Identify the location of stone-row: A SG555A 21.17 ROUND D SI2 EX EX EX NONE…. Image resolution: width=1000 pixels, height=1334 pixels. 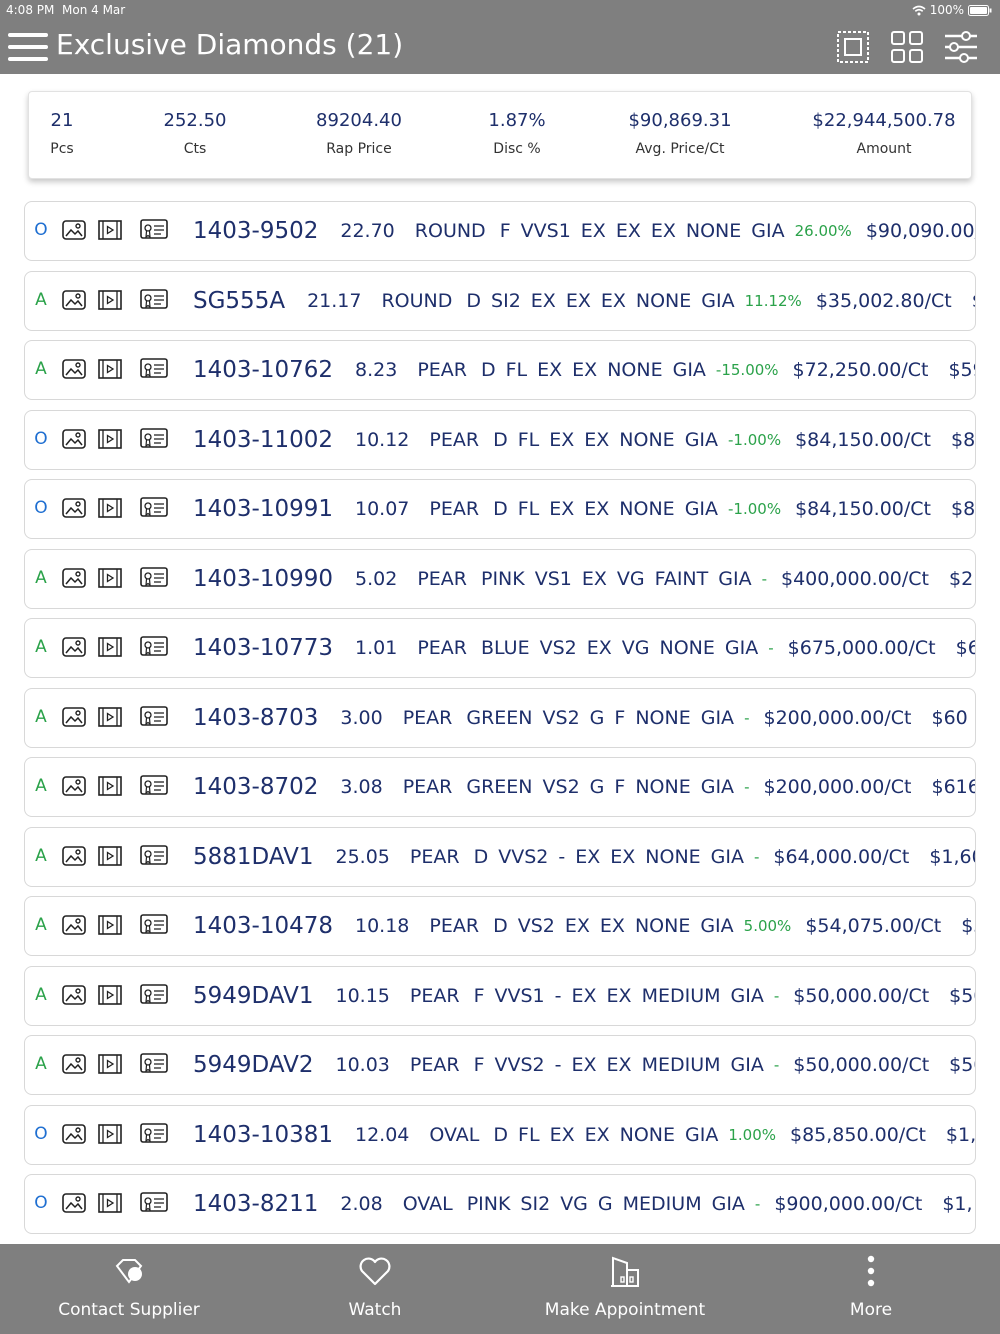
(500, 301).